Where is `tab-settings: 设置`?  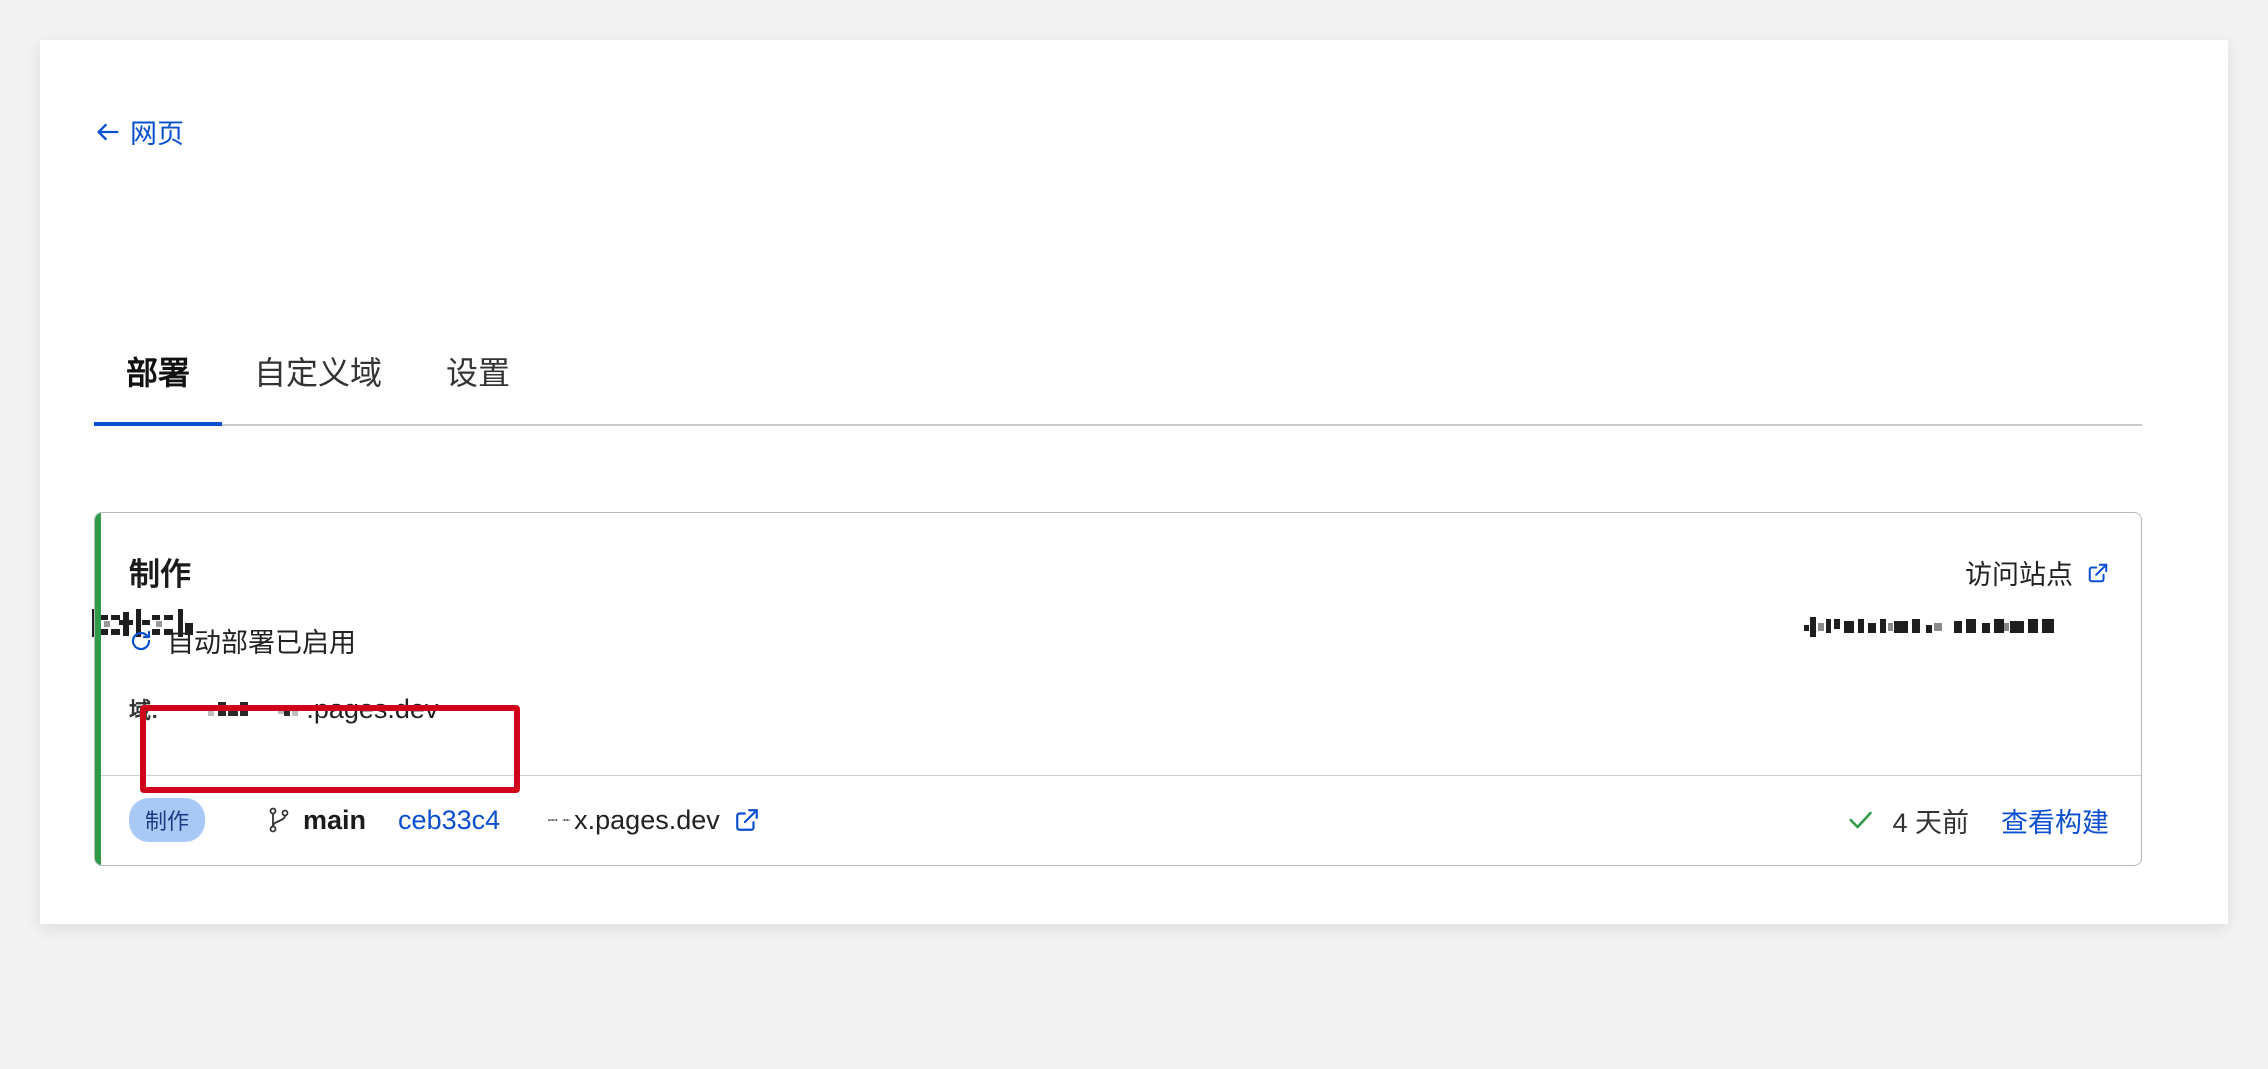
tab-settings: 设置 is located at coordinates (478, 386).